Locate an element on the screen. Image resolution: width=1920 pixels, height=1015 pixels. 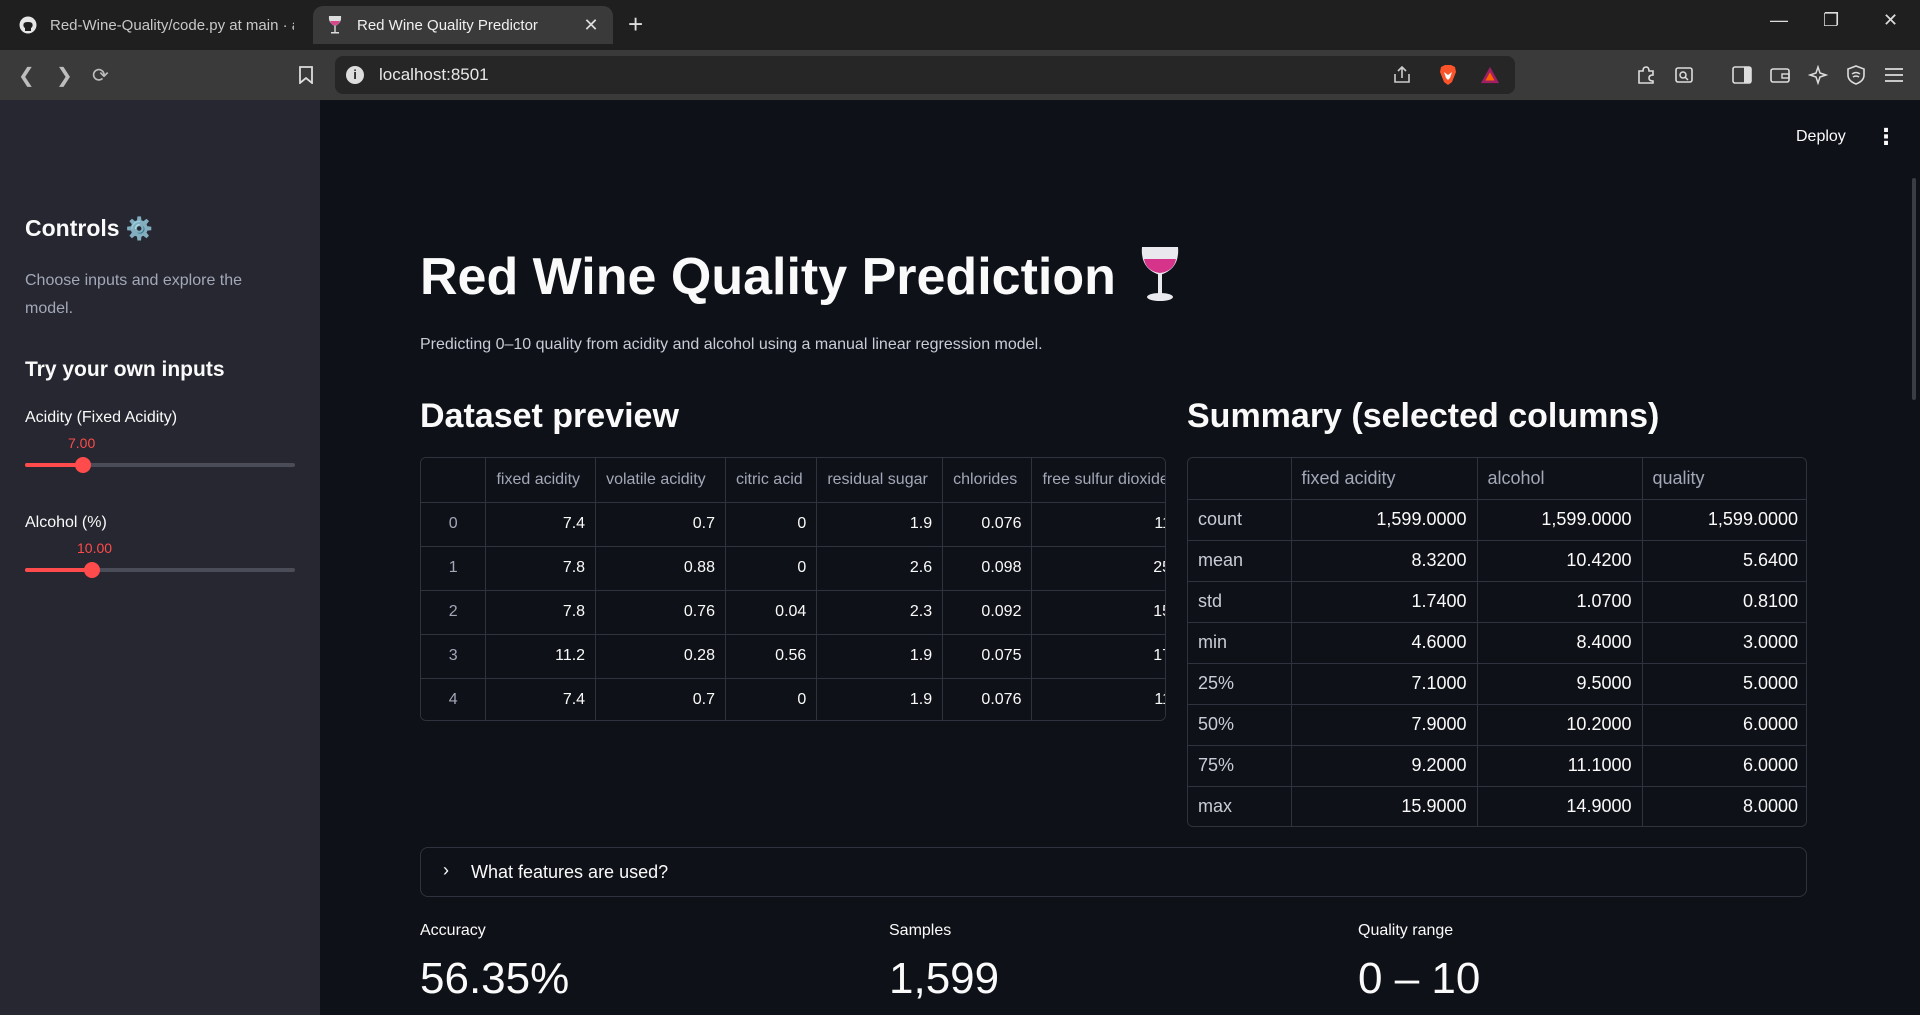
share-icon is located at coordinates (1402, 75).